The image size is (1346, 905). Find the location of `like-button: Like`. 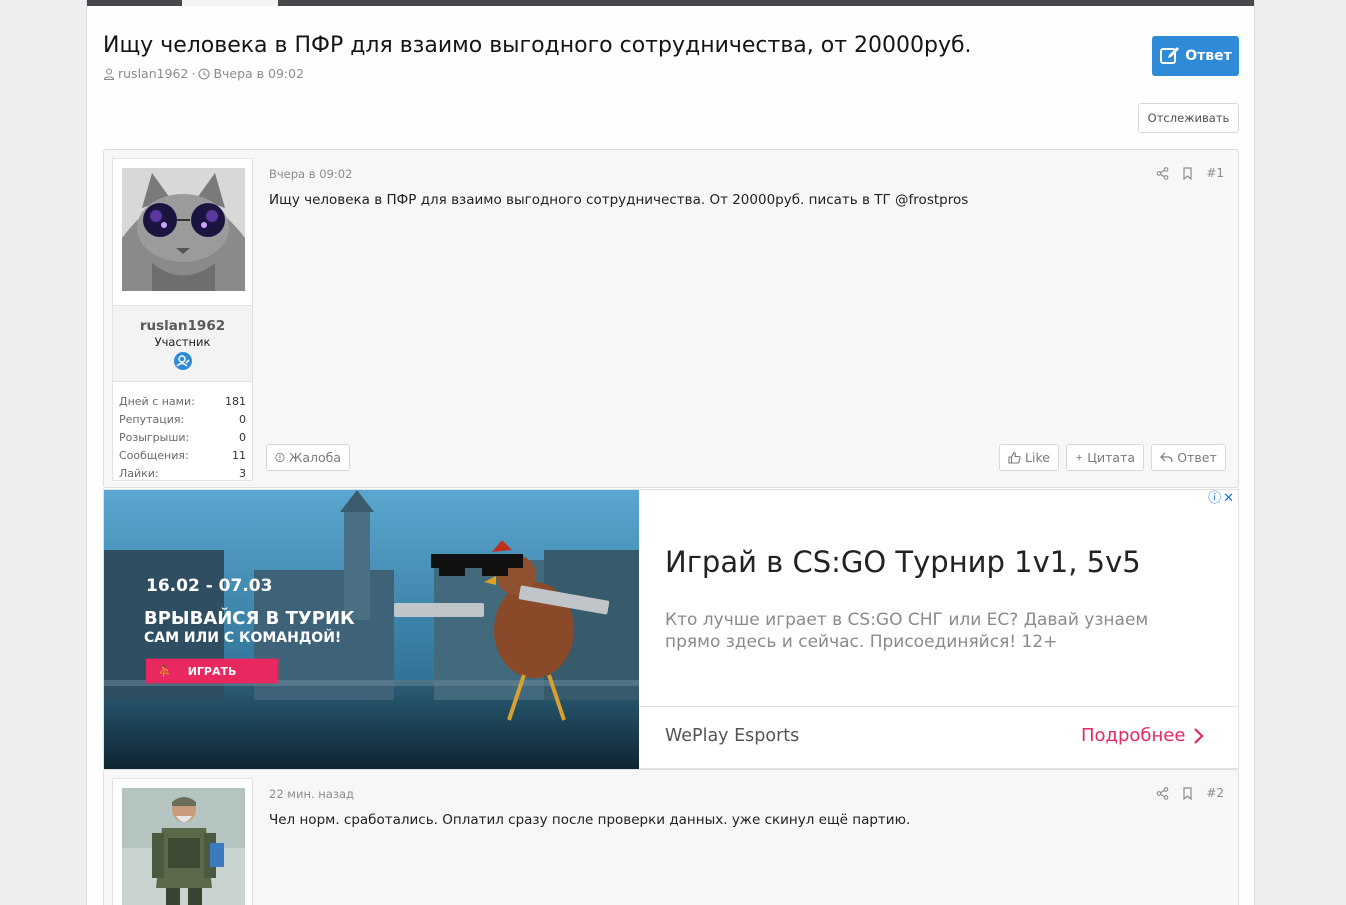

like-button: Like is located at coordinates (1029, 457).